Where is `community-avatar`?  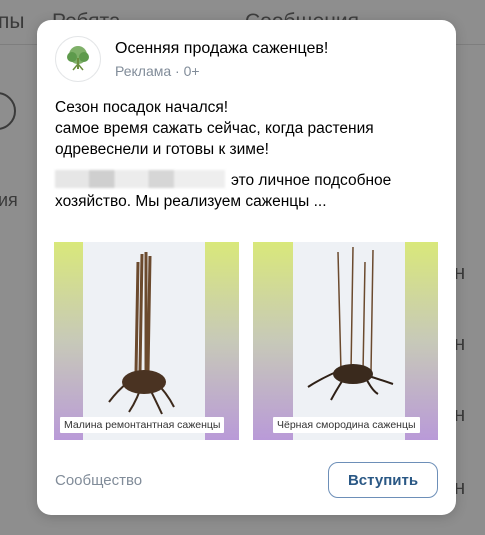
community-avatar is located at coordinates (78, 59).